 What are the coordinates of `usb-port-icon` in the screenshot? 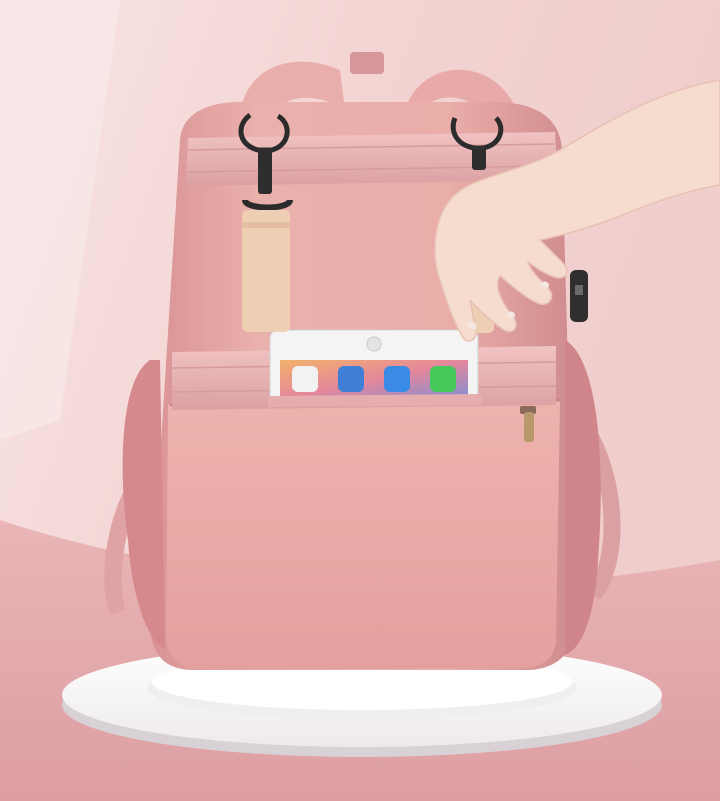 It's located at (579, 296).